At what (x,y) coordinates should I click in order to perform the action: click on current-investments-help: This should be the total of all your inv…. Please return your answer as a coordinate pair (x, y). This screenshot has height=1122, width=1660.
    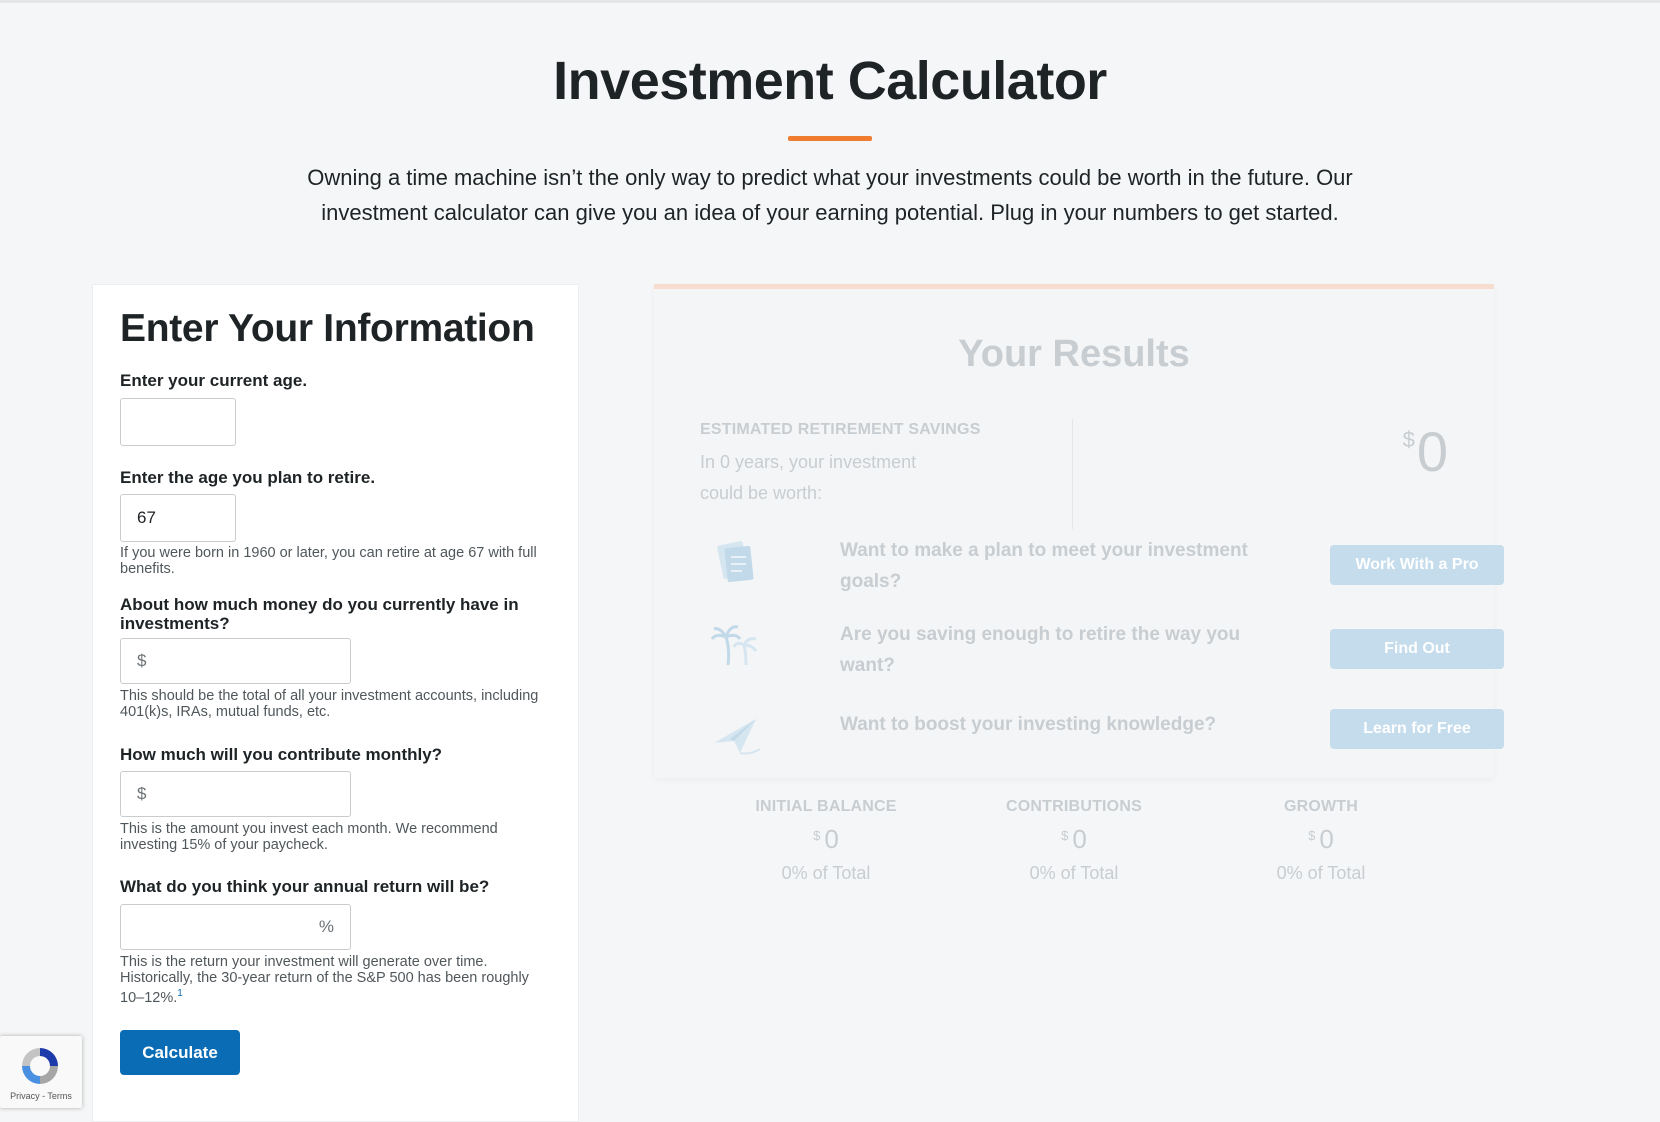
    Looking at the image, I should click on (329, 704).